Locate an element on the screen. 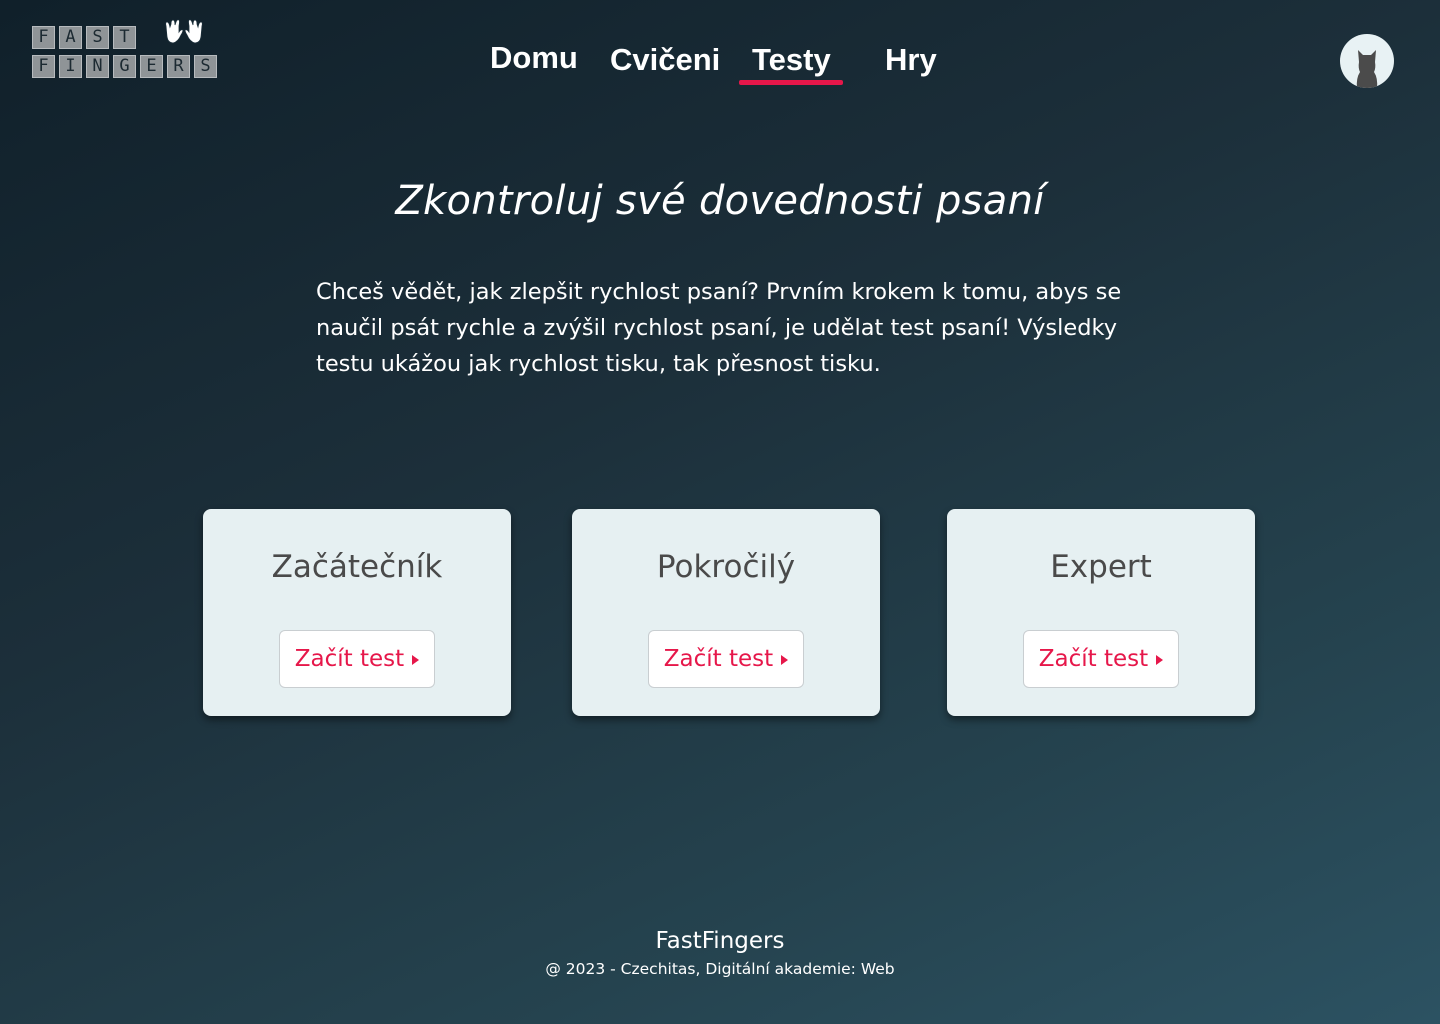 This screenshot has height=1024, width=1440. card-title: Začátečník is located at coordinates (357, 567).